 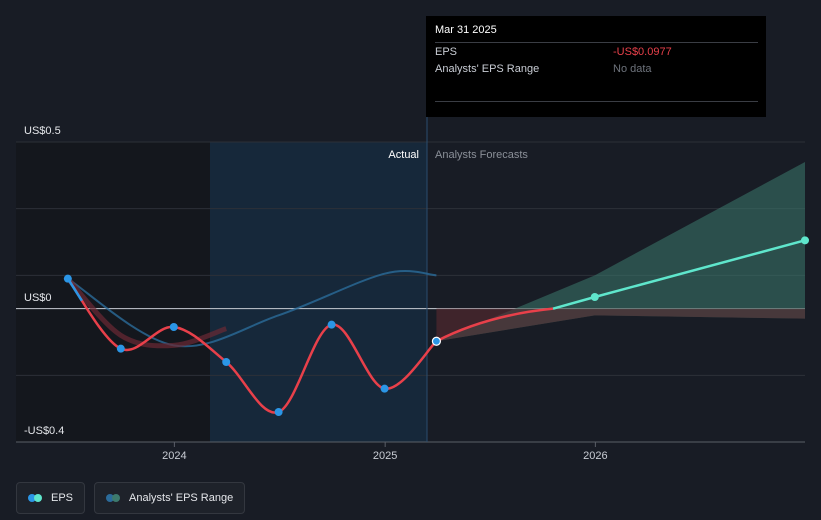 What do you see at coordinates (446, 51) in the screenshot?
I see `tooltip-eps-label: EPS` at bounding box center [446, 51].